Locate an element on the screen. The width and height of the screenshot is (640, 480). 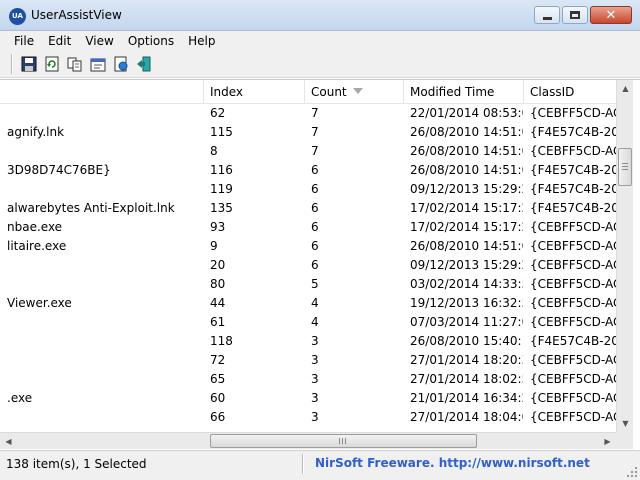
arrow-left-icon: ◀ is located at coordinates (8, 441).